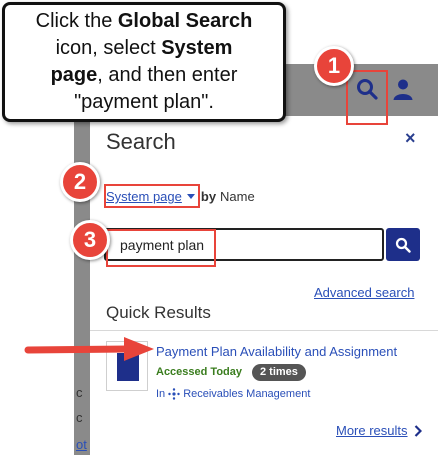 This screenshot has width=438, height=455. I want to click on callout-text: "payment plan"., so click(144, 102).